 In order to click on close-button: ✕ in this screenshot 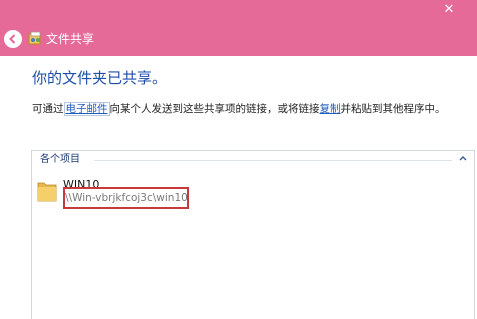, I will do `click(449, 10)`.